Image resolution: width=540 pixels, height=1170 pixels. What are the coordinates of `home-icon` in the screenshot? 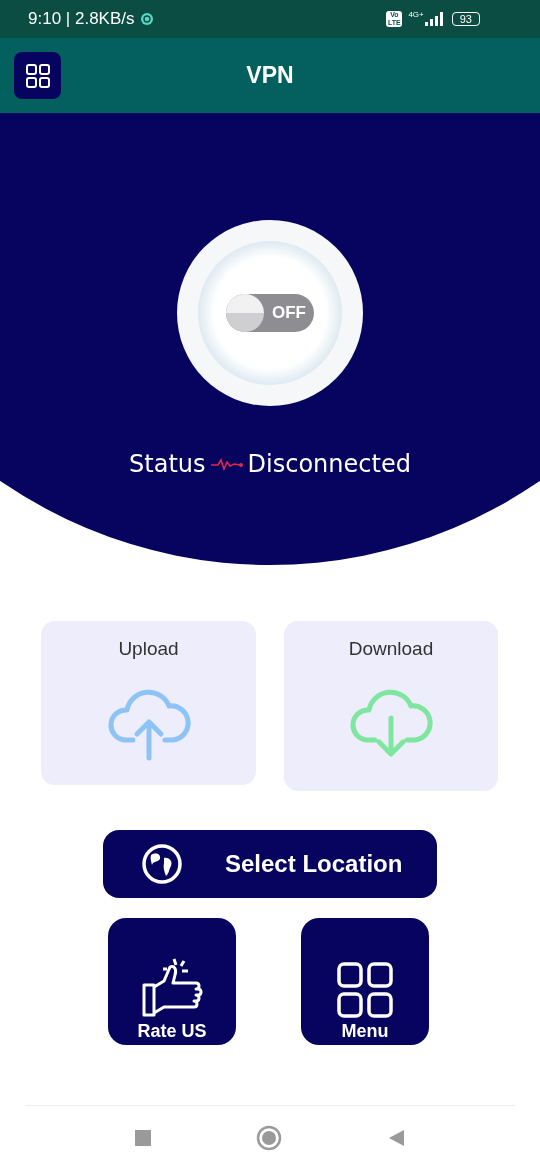 It's located at (269, 1138).